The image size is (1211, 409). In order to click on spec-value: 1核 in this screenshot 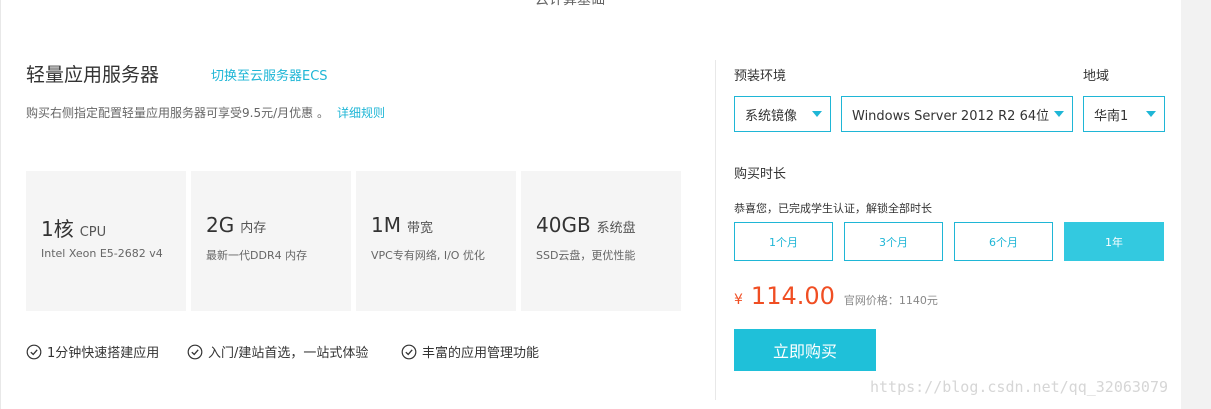, I will do `click(57, 229)`.